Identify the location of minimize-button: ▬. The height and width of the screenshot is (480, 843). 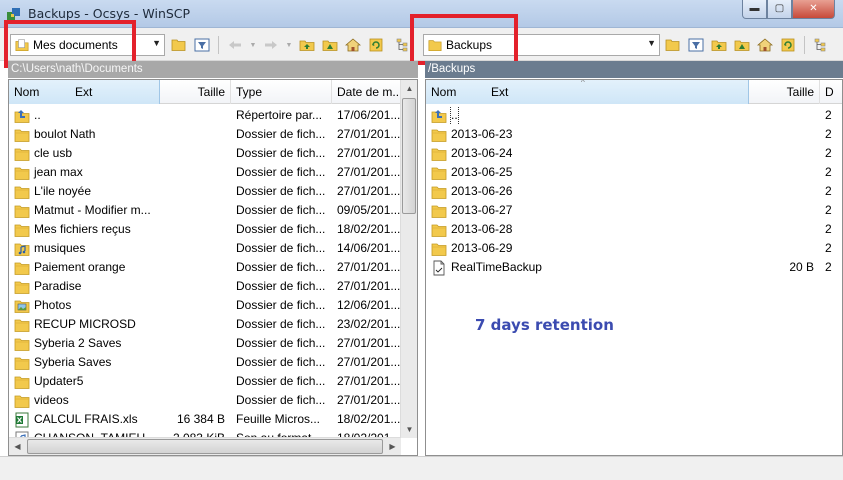
(754, 9).